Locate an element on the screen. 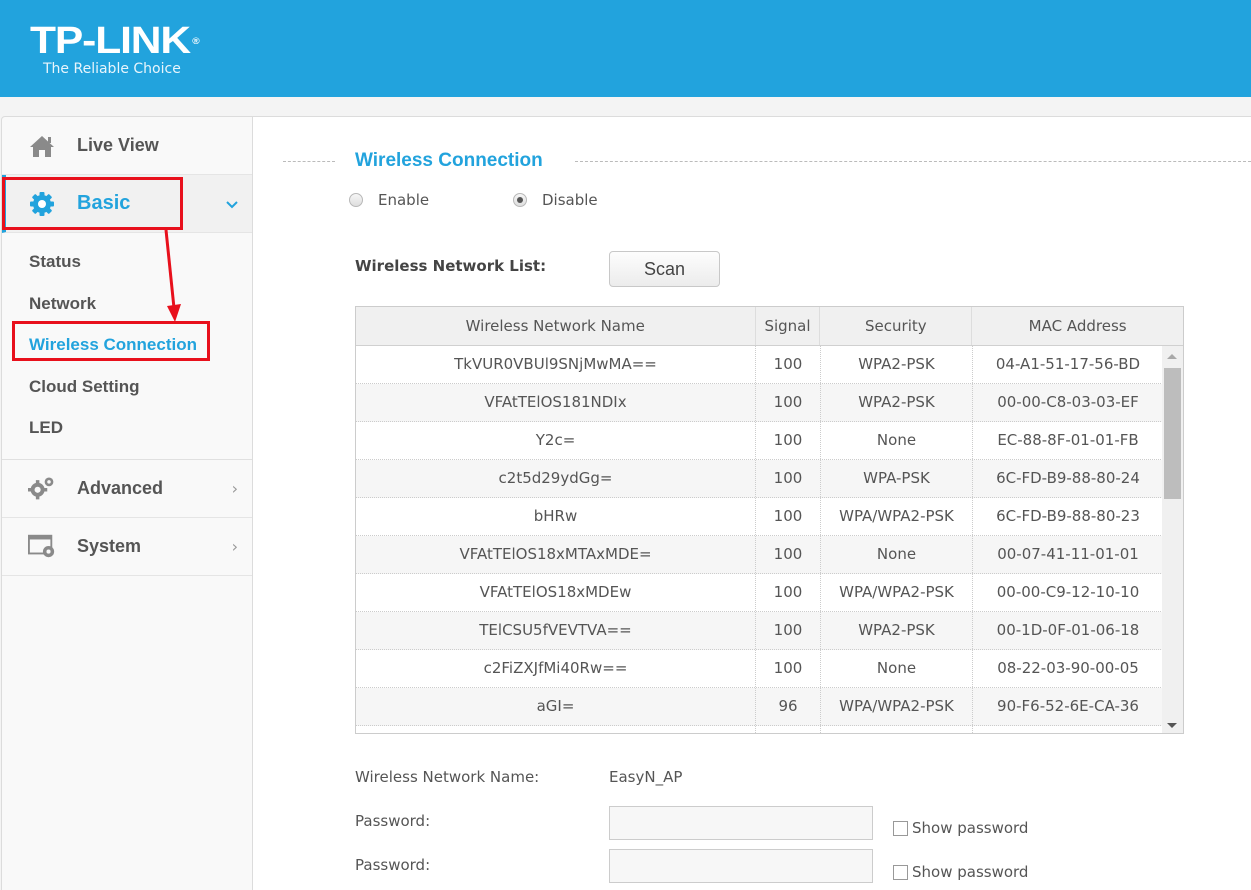  sidebar-item-label: System is located at coordinates (109, 545).